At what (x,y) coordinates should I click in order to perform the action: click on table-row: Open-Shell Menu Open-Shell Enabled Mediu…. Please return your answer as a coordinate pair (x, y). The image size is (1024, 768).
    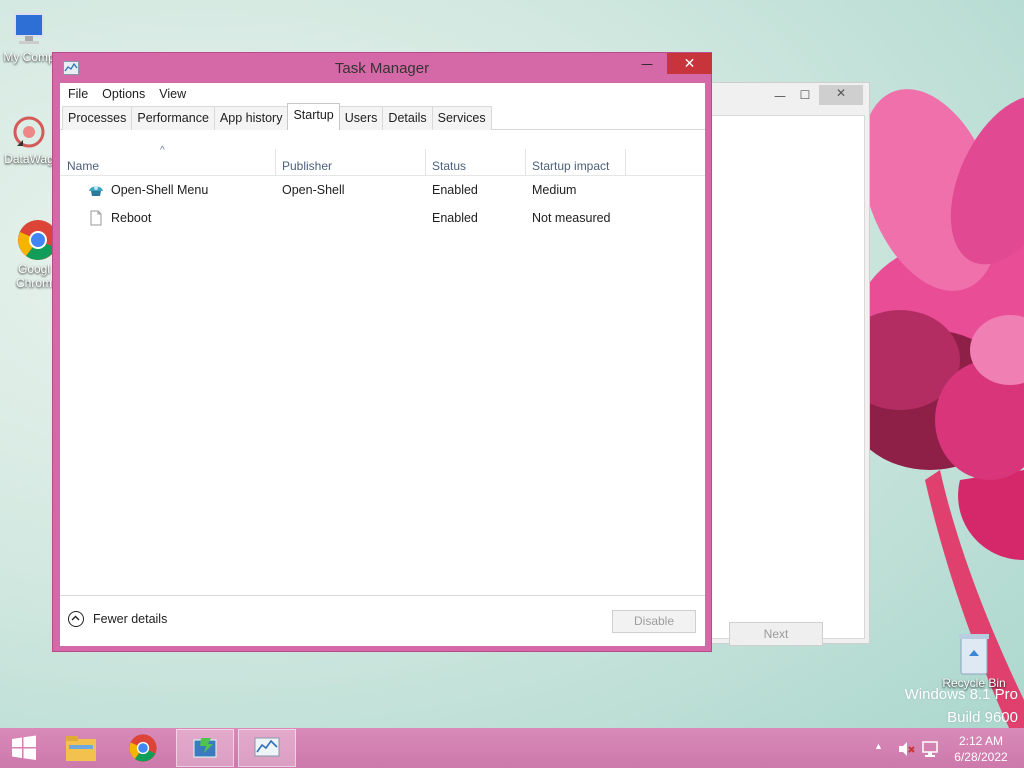
    Looking at the image, I should click on (382, 190).